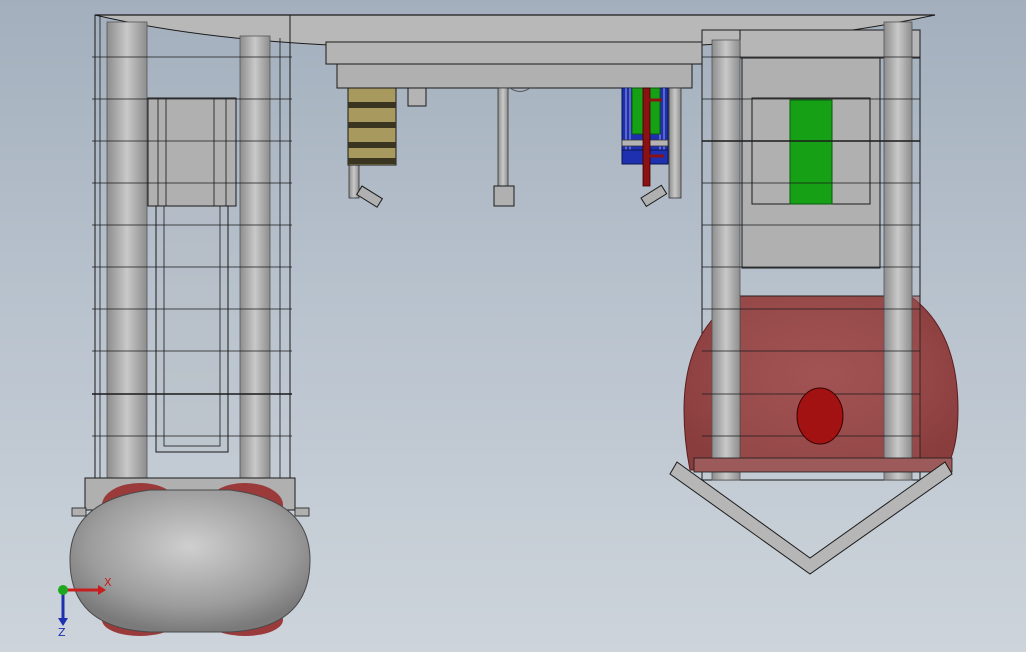  What do you see at coordinates (108, 582) in the screenshot?
I see `x-axis-label: X` at bounding box center [108, 582].